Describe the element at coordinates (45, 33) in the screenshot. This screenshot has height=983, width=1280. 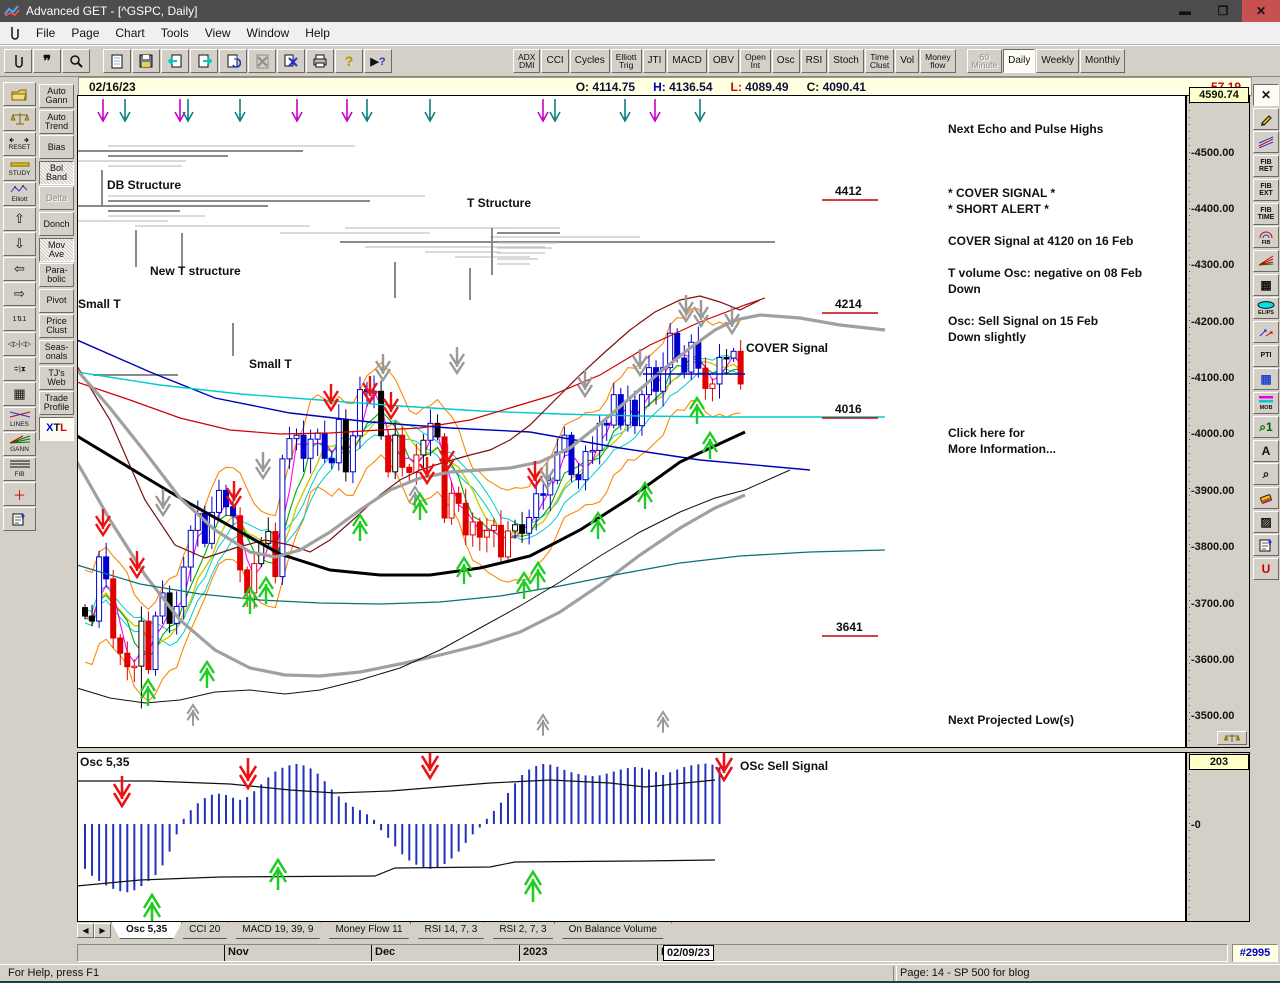
I see `menu-file: File` at that location.